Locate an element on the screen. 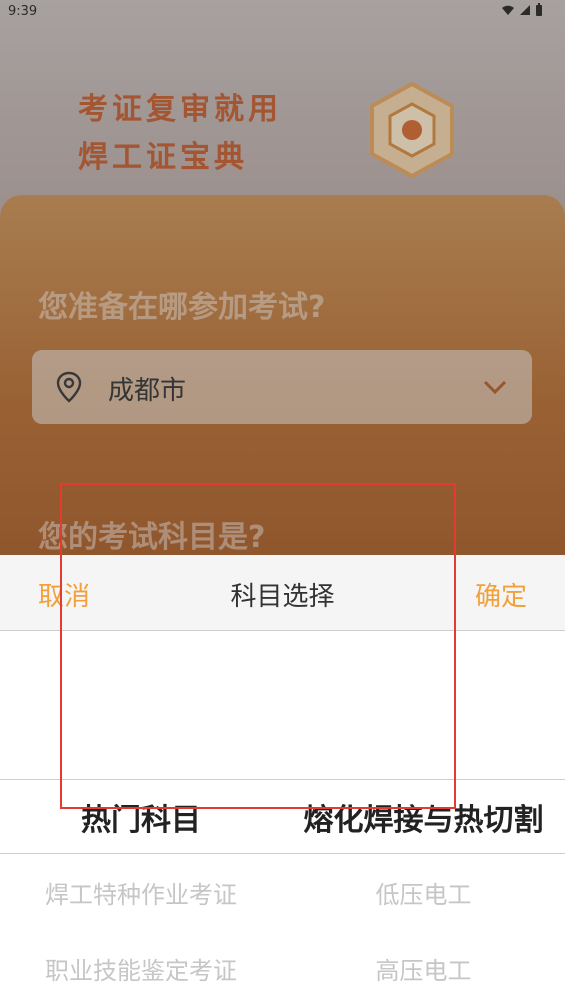 Image resolution: width=565 pixels, height=1004 pixels. wifi-icon is located at coordinates (508, 10).